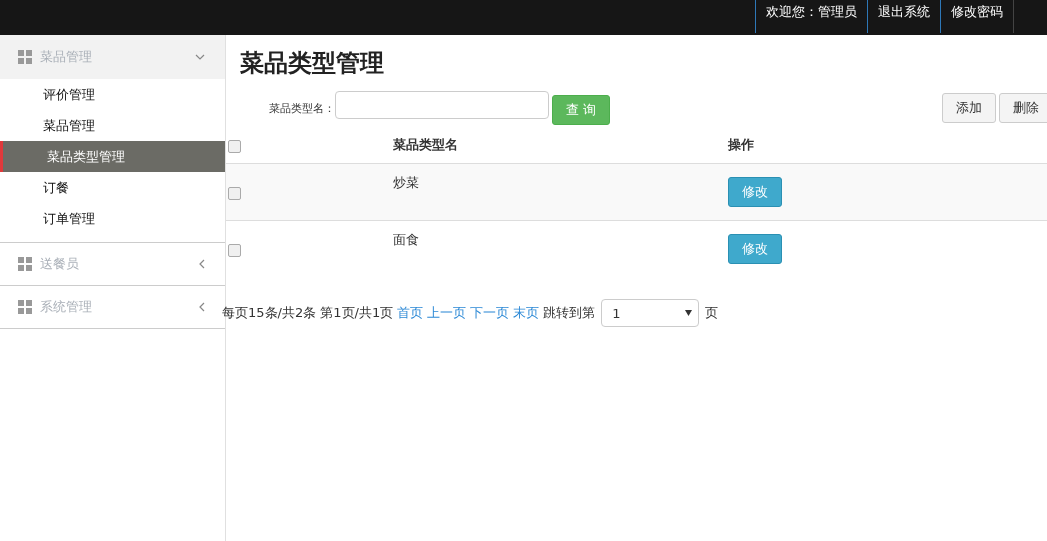 This screenshot has width=1047, height=541. I want to click on top-link: 修改密码, so click(977, 16).